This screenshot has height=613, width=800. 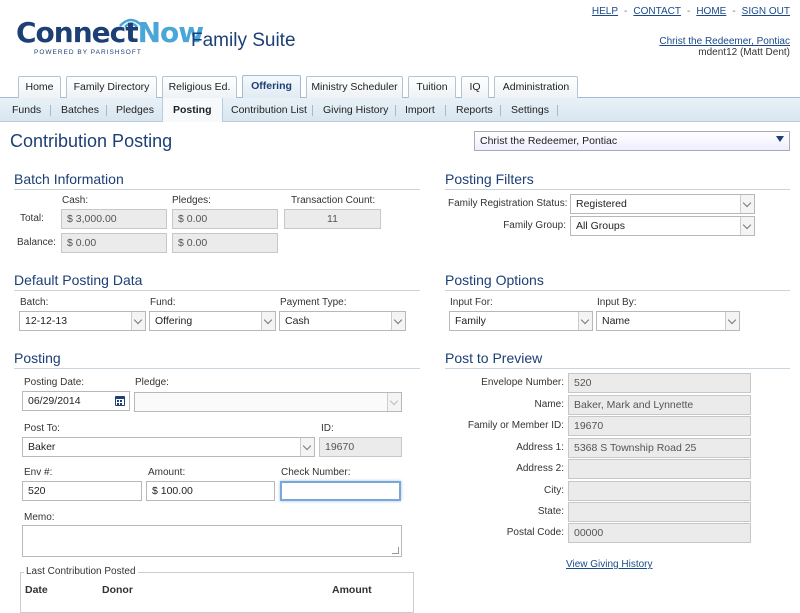 I want to click on total-row-label: Total:, so click(x=32, y=218).